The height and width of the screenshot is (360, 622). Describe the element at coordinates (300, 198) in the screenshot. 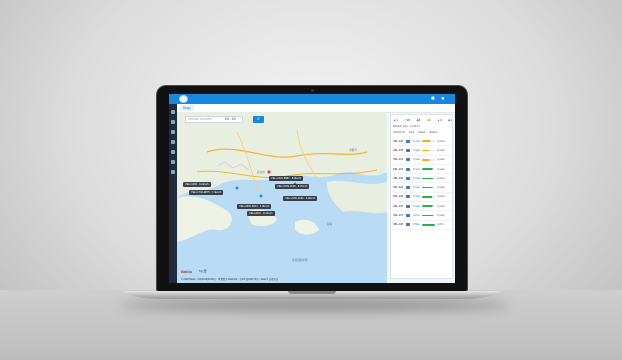

I see `vehicle-marker: VEH-2150-3102 · 6.9km/h` at that location.